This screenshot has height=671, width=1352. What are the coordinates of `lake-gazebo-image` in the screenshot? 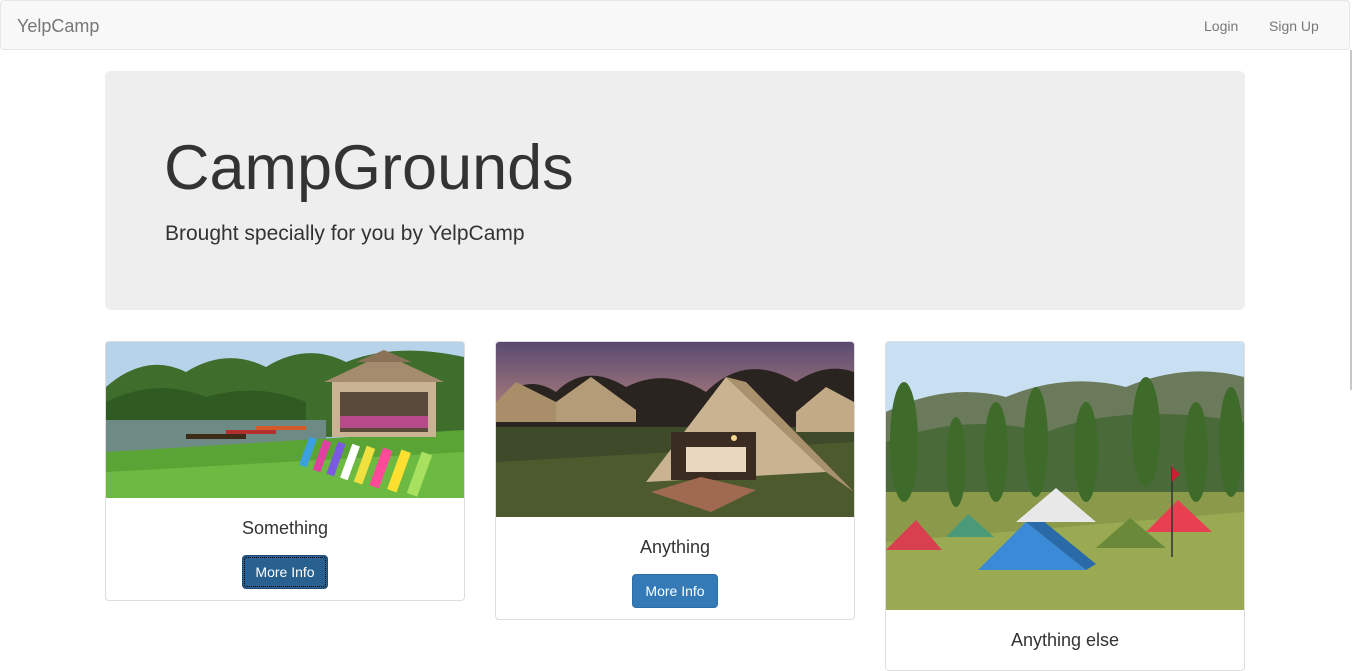 It's located at (285, 420).